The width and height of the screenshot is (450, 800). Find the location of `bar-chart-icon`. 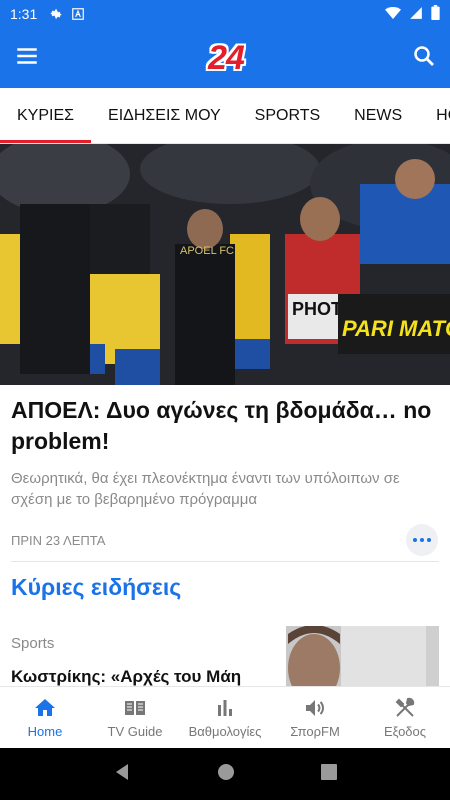

bar-chart-icon is located at coordinates (225, 708).